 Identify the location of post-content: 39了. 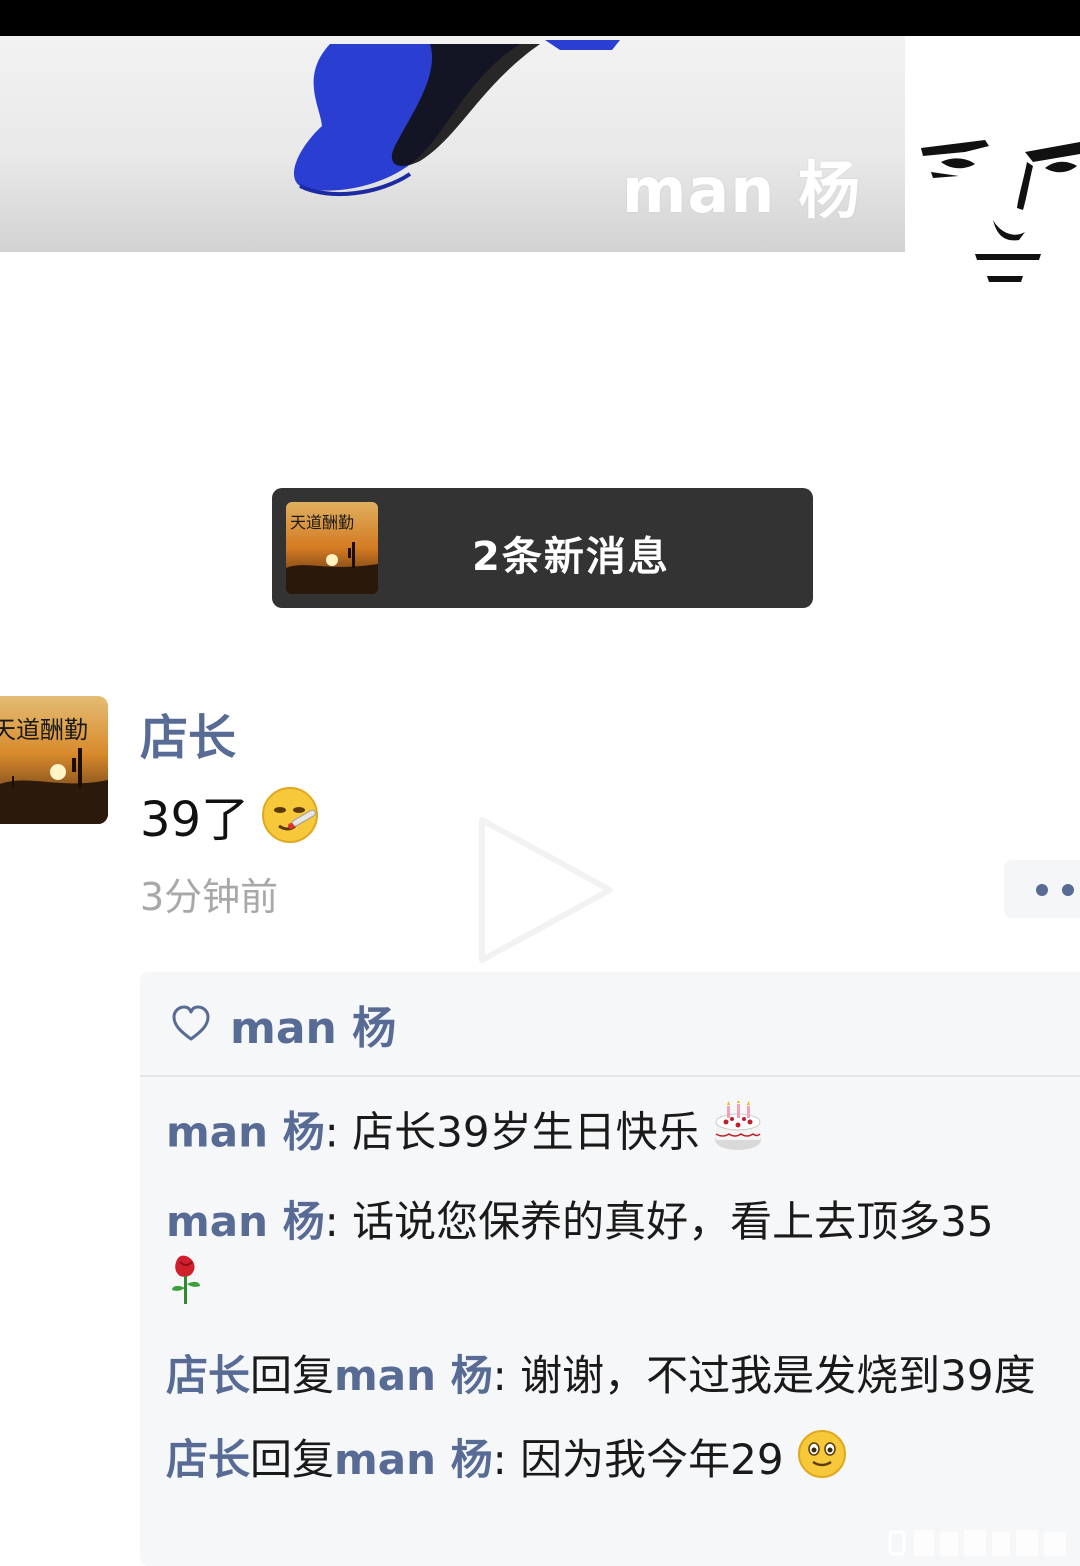
(229, 815).